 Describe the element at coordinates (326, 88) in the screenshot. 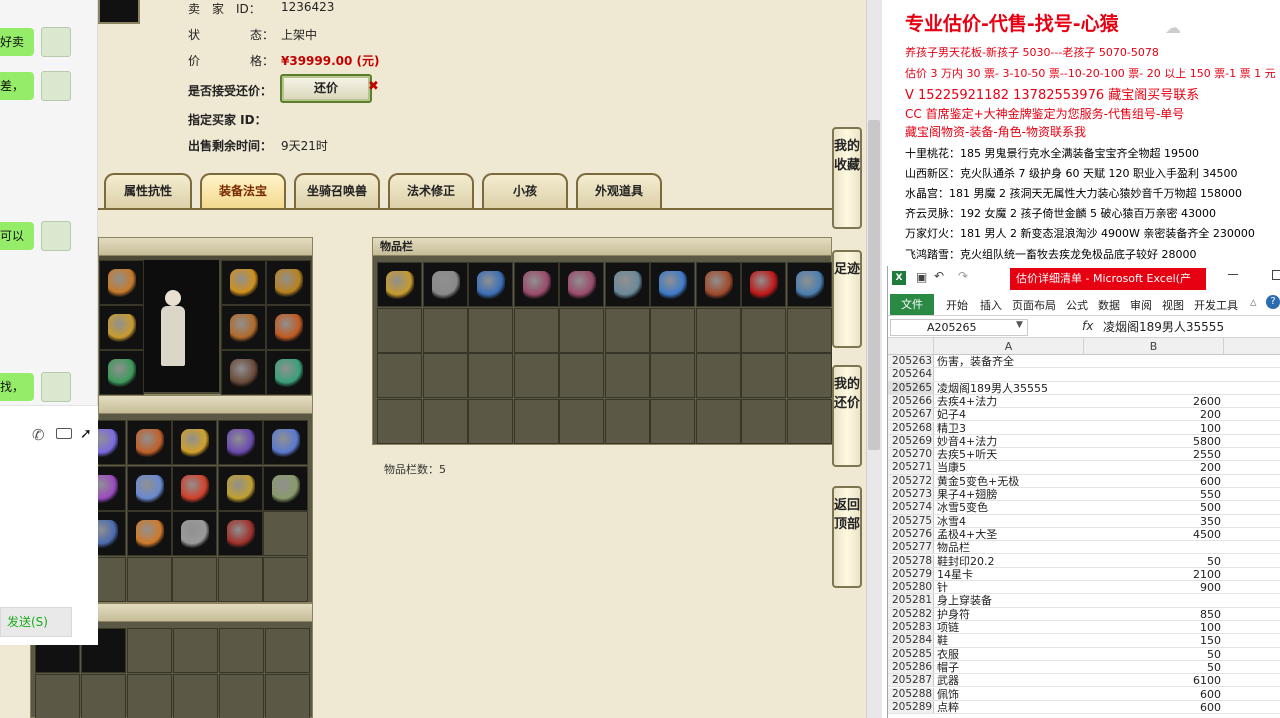

I see `bargain-button: 还价` at that location.